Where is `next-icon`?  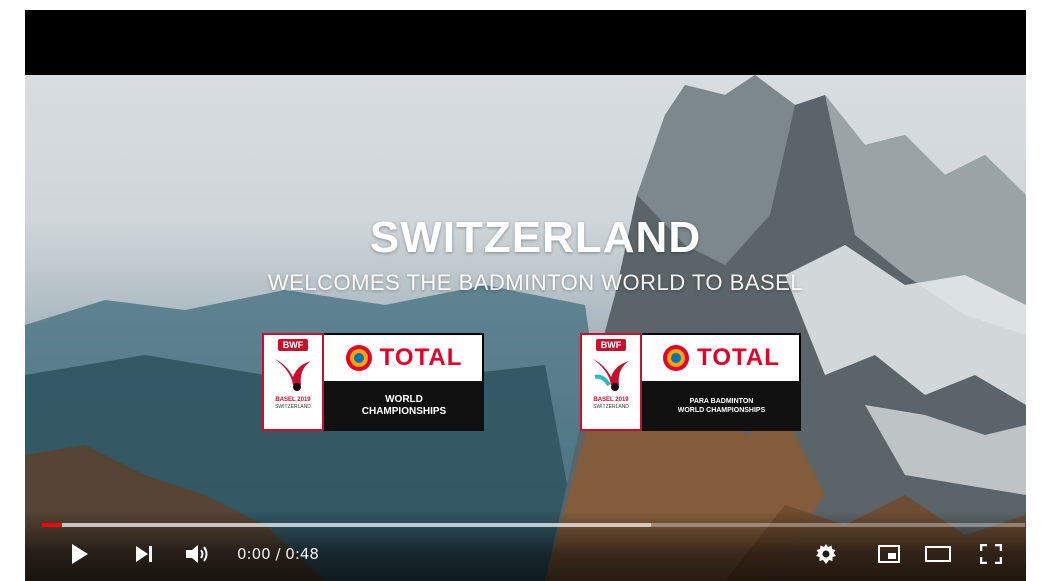 next-icon is located at coordinates (144, 554).